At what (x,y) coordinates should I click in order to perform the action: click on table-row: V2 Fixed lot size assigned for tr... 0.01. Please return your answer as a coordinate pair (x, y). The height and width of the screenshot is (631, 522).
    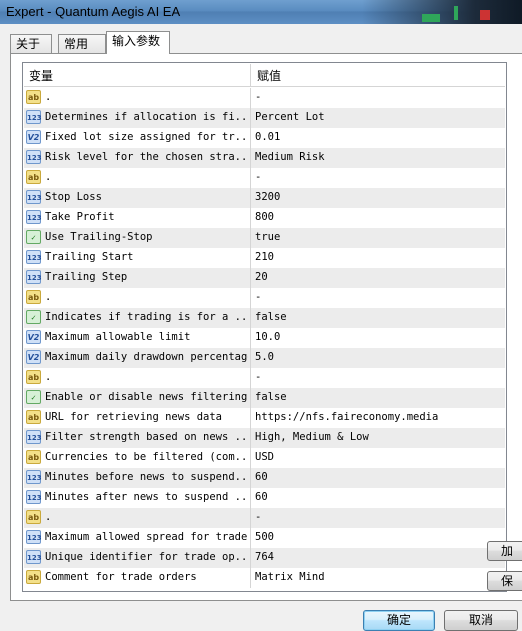
    Looking at the image, I should click on (264, 138).